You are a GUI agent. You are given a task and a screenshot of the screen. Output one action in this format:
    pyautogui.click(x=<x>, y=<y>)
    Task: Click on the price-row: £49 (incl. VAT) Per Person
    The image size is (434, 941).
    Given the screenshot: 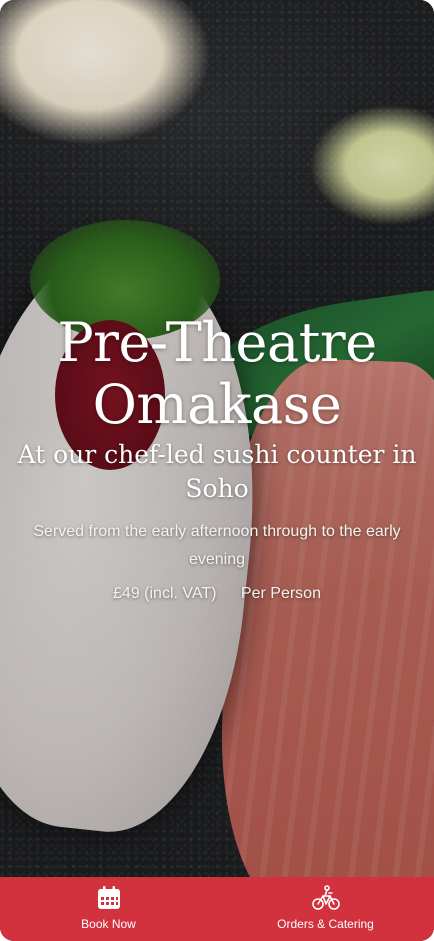 What is the action you would take?
    pyautogui.click(x=217, y=594)
    